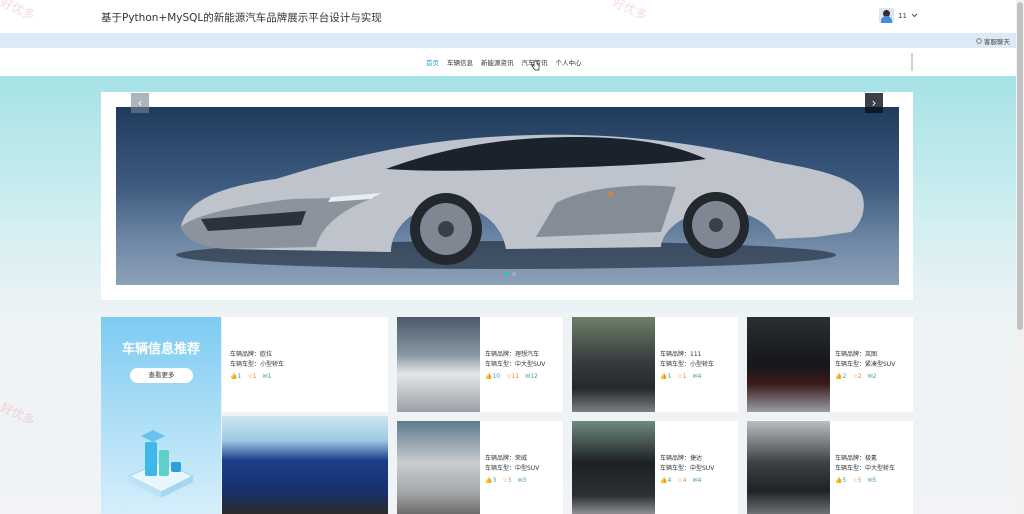 Image resolution: width=1024 pixels, height=514 pixels. What do you see at coordinates (515, 364) in the screenshot?
I see `vehicle-type: 车辆车型：中大型SUV` at bounding box center [515, 364].